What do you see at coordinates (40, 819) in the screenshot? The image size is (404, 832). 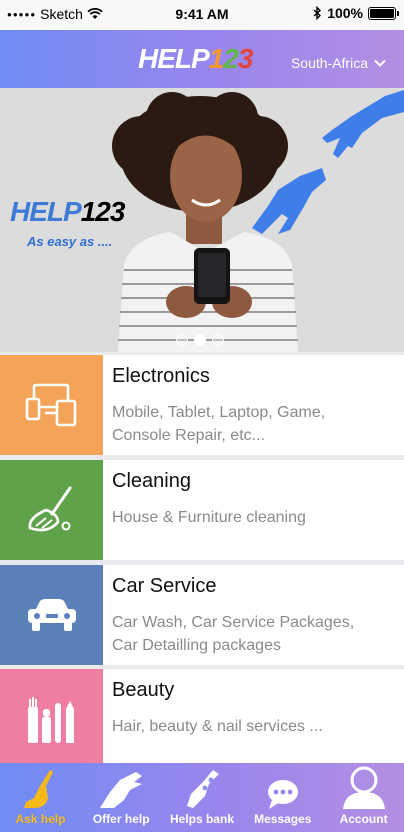 I see `tab-label: Ask help` at bounding box center [40, 819].